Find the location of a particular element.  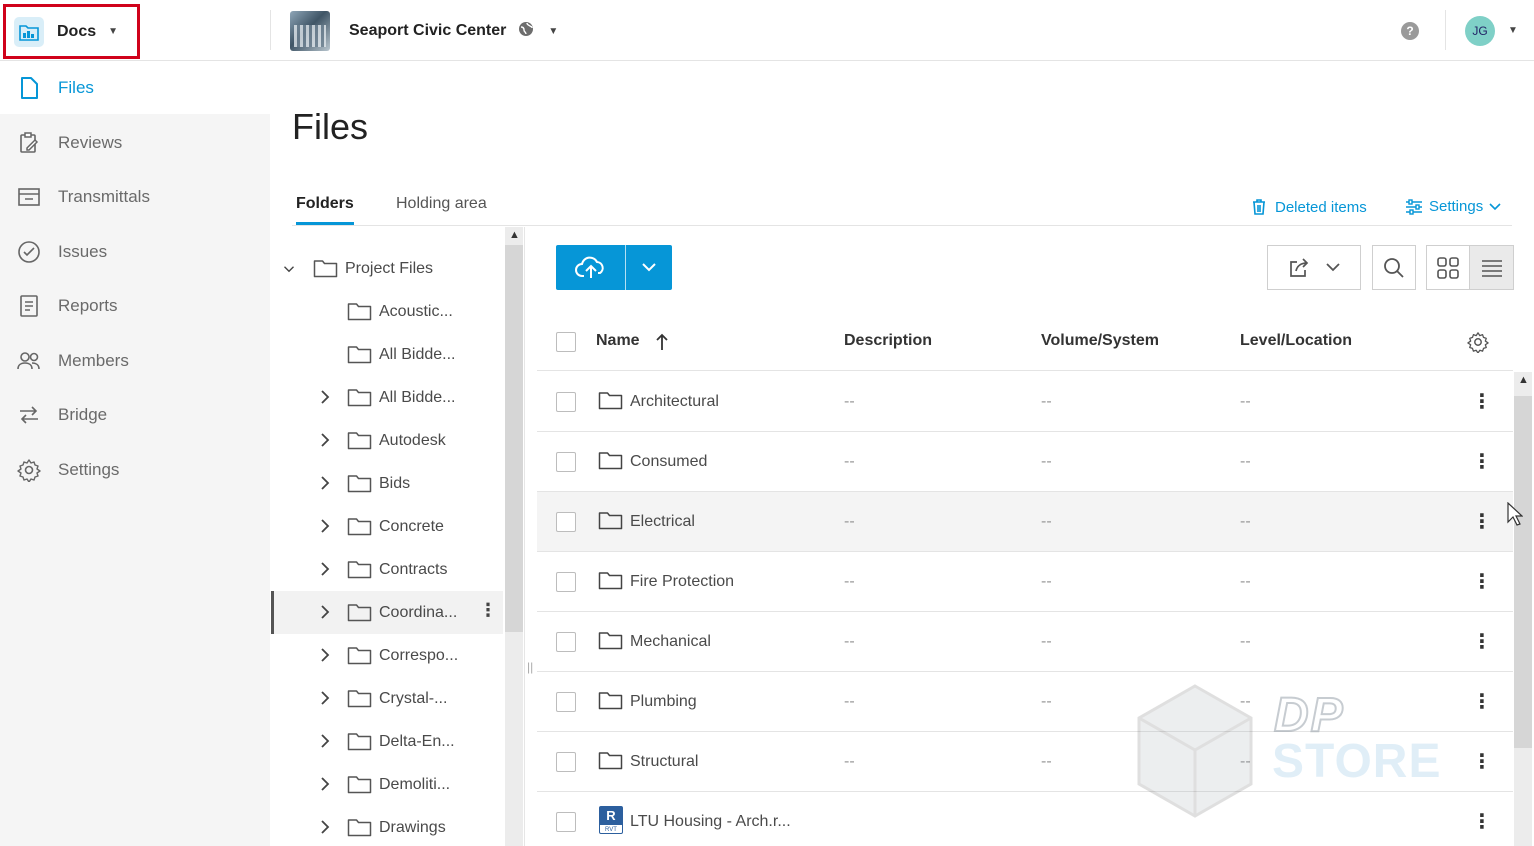

tab-holding-area: Holding area is located at coordinates (441, 208).